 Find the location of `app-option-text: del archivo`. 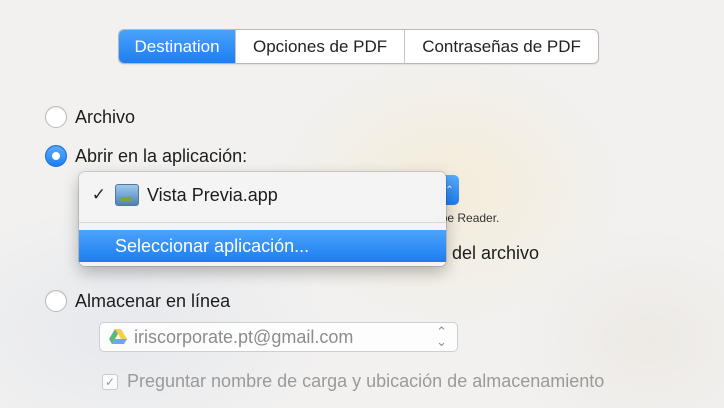

app-option-text: del archivo is located at coordinates (496, 253).